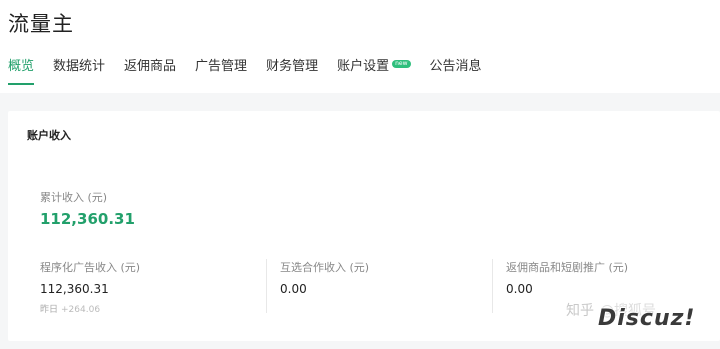 This screenshot has height=349, width=720. Describe the element at coordinates (90, 267) in the screenshot. I see `metric-label: 程序化广告收入 (元)` at that location.